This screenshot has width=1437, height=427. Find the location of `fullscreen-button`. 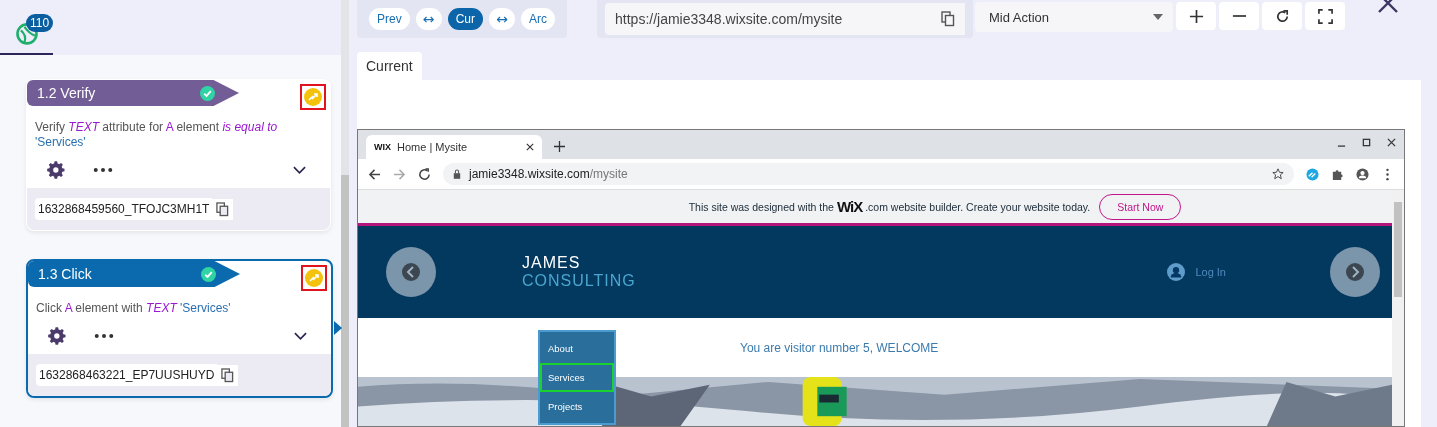

fullscreen-button is located at coordinates (1325, 16).